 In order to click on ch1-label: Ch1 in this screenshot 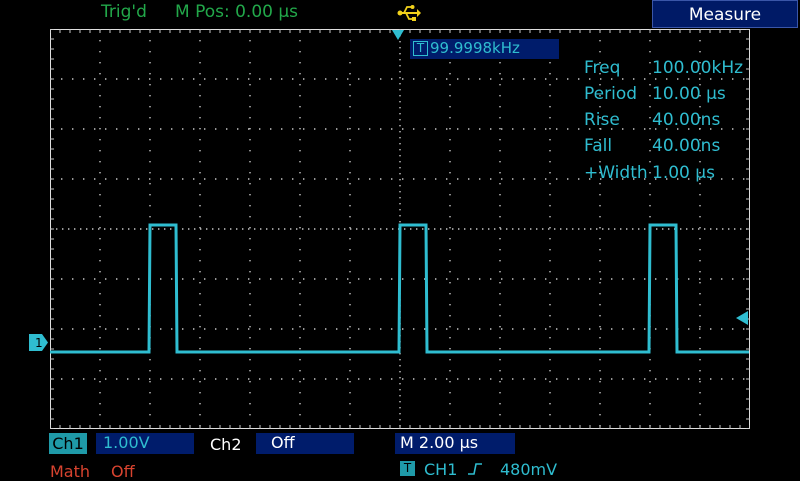, I will do `click(68, 443)`.